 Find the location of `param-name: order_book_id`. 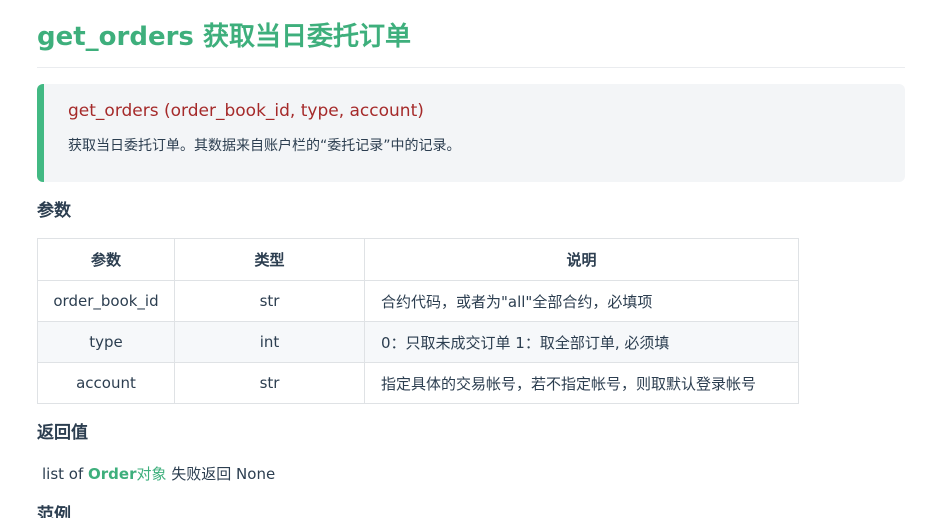

param-name: order_book_id is located at coordinates (106, 301).